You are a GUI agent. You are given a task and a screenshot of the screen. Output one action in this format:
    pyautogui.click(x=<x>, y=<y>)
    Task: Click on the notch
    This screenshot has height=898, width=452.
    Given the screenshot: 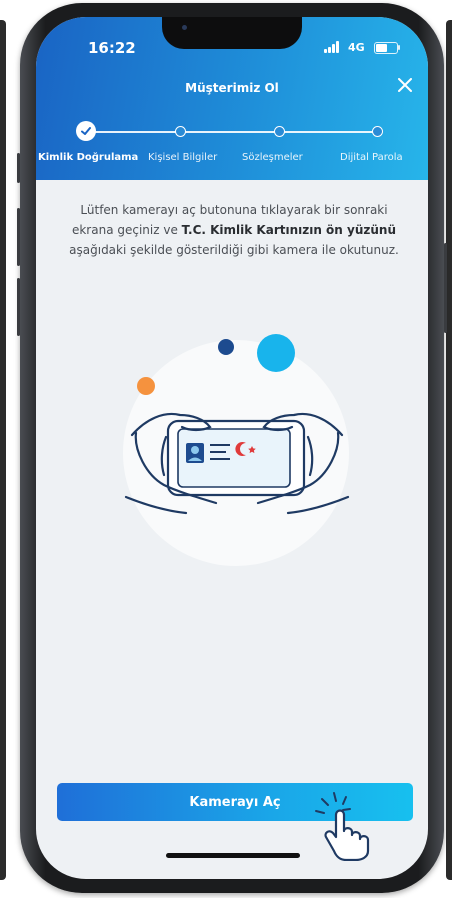 What is the action you would take?
    pyautogui.click(x=232, y=33)
    